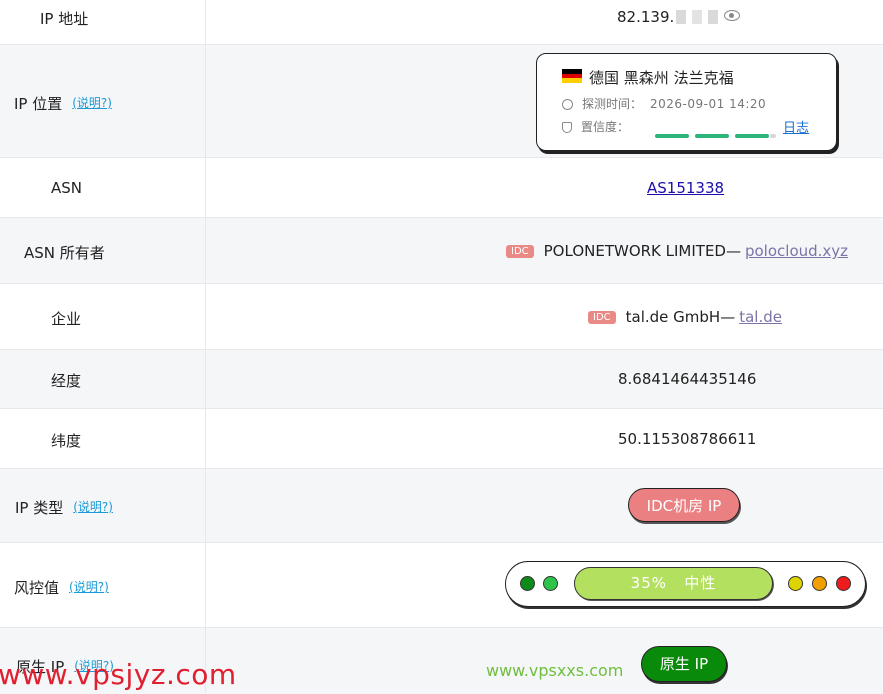 This screenshot has height=694, width=883. Describe the element at coordinates (39, 508) in the screenshot. I see `ip-type-label-text: IP 类型` at that location.